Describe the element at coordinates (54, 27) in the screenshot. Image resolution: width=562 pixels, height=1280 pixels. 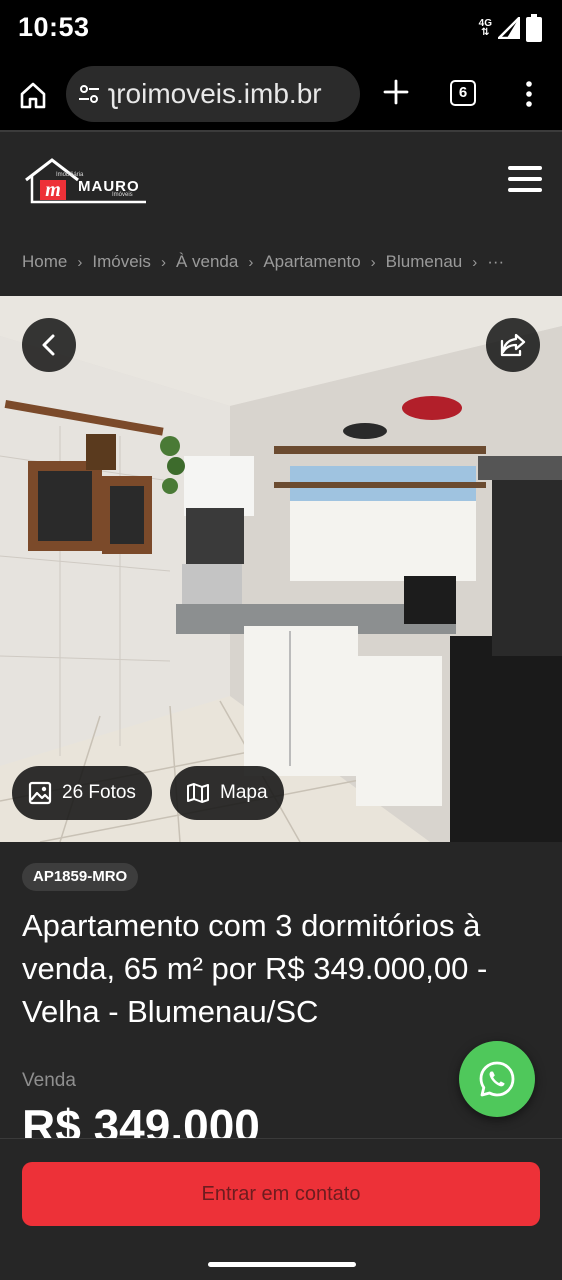
I see `status-time: 10:53` at that location.